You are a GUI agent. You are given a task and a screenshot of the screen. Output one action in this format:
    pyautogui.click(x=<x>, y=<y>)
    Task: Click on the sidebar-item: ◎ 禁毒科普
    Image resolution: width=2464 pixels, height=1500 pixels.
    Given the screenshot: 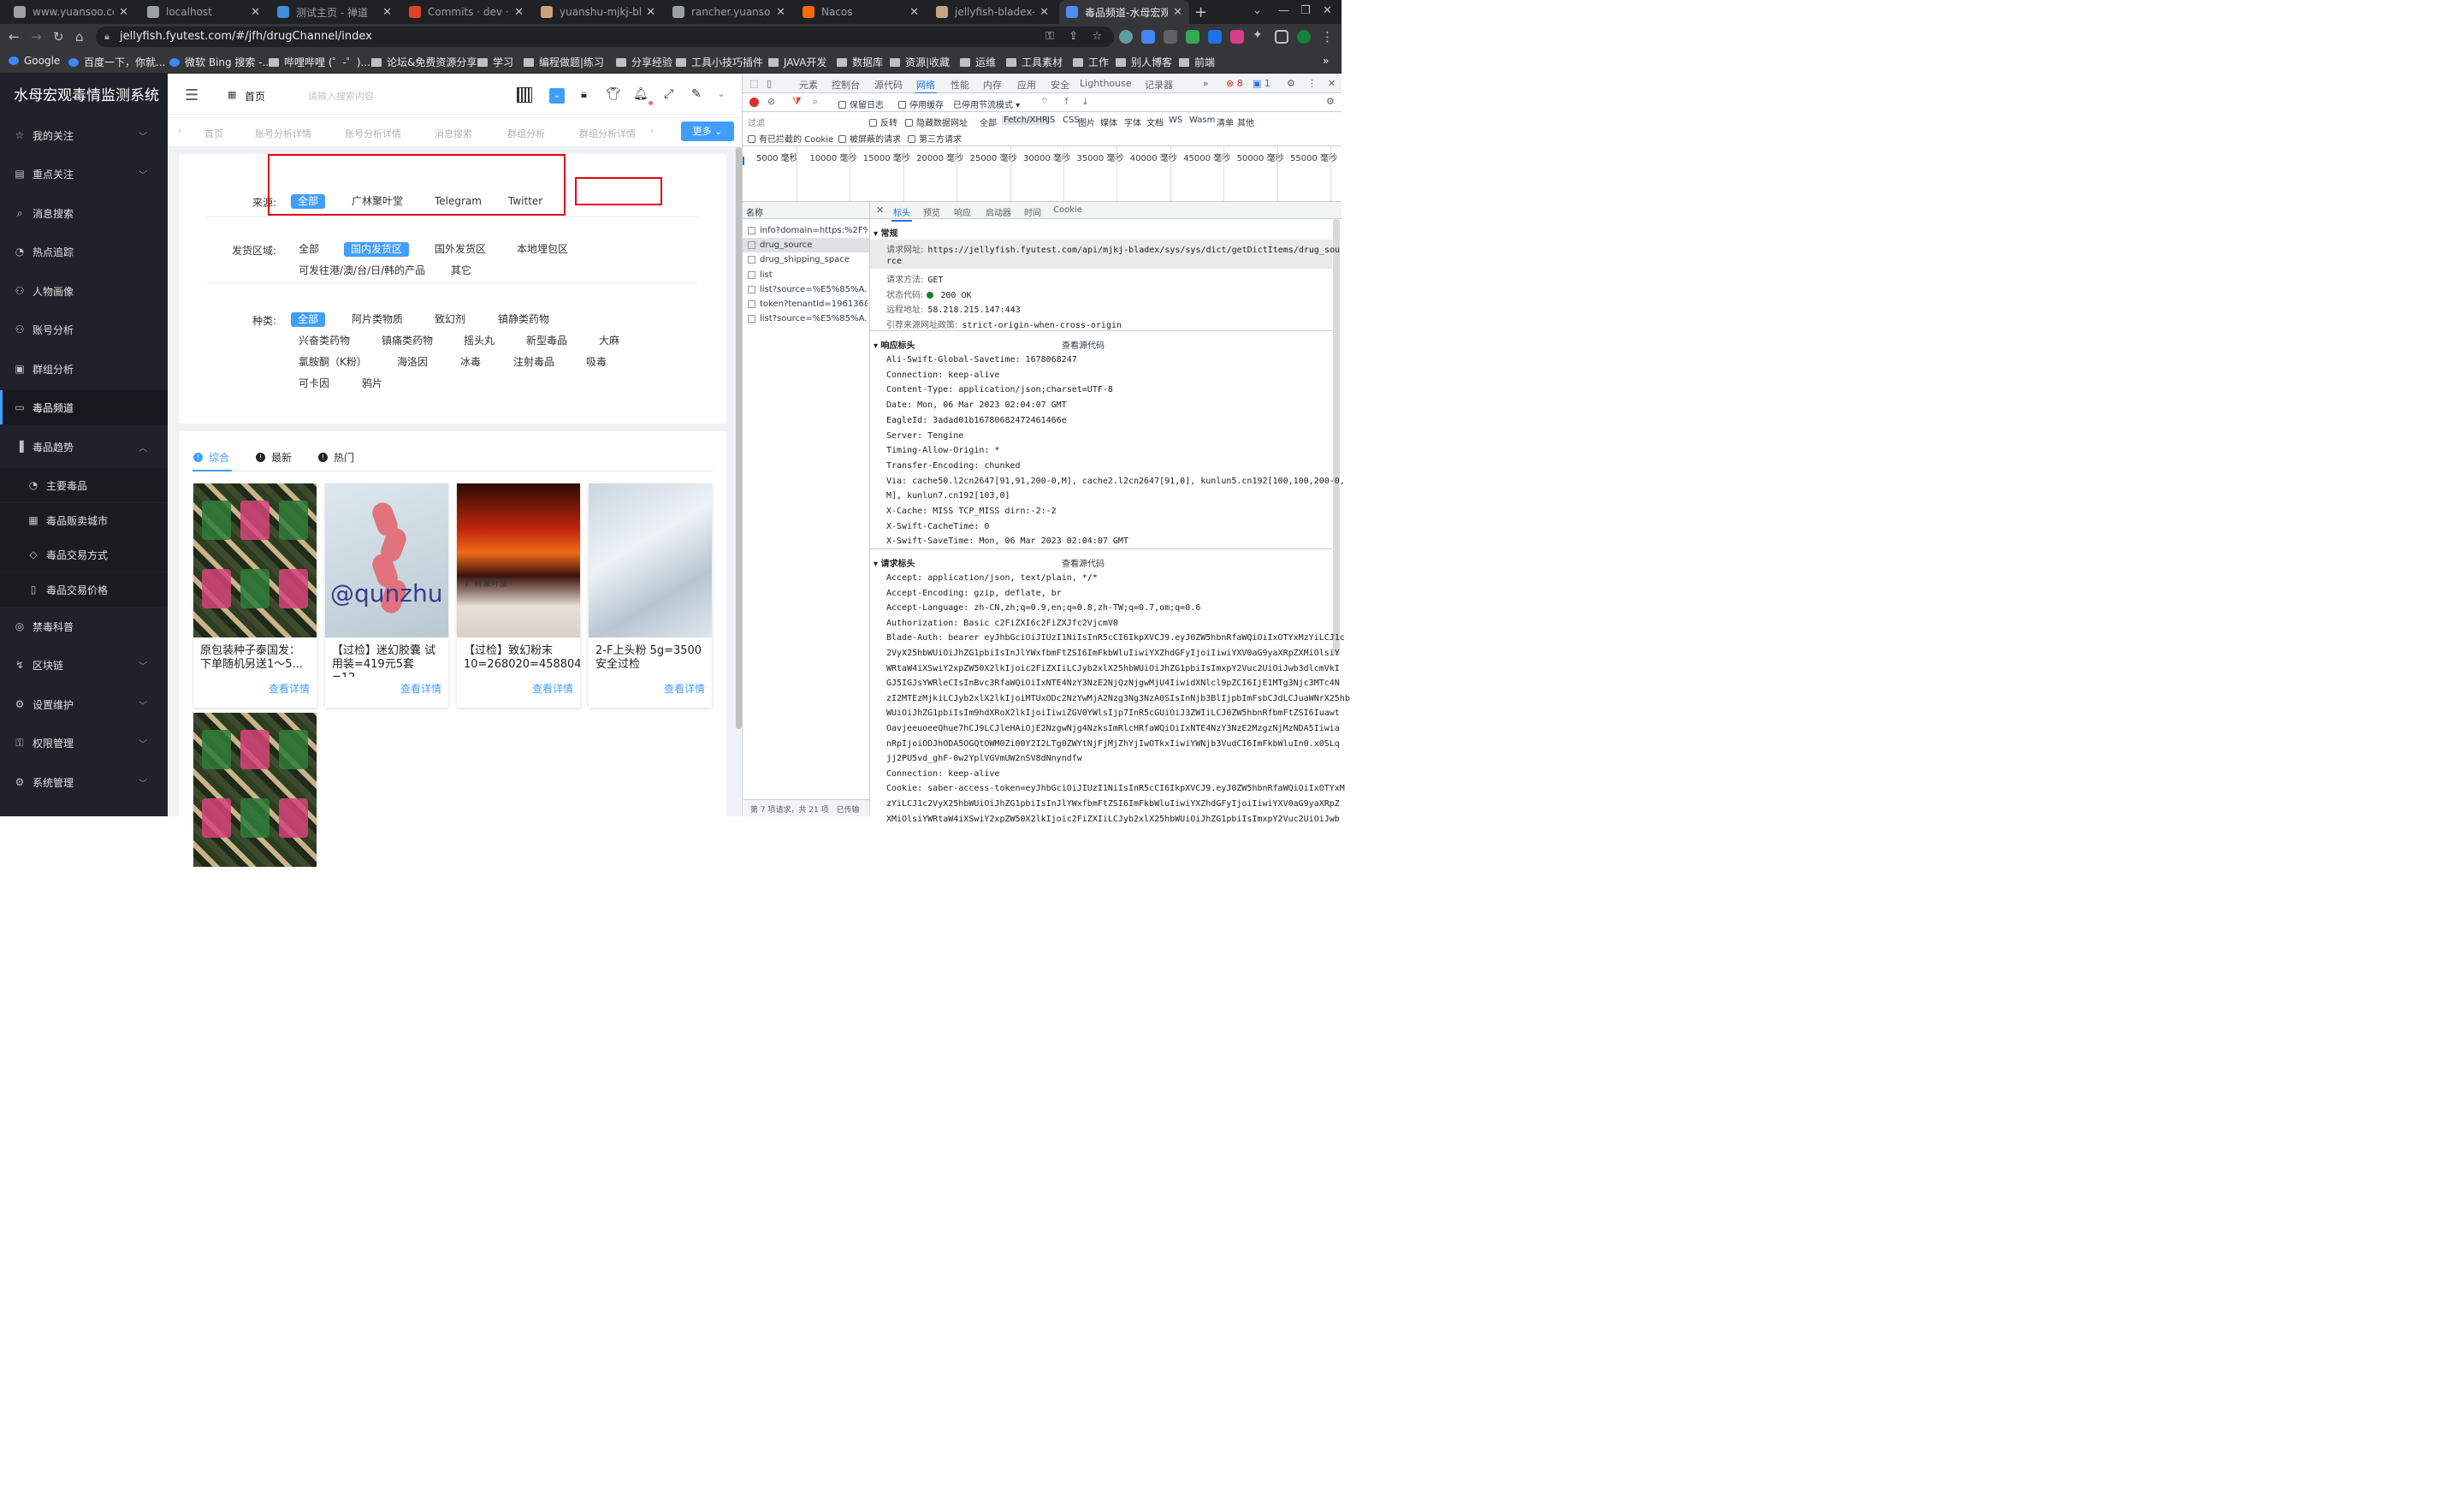 What is the action you would take?
    pyautogui.click(x=84, y=626)
    